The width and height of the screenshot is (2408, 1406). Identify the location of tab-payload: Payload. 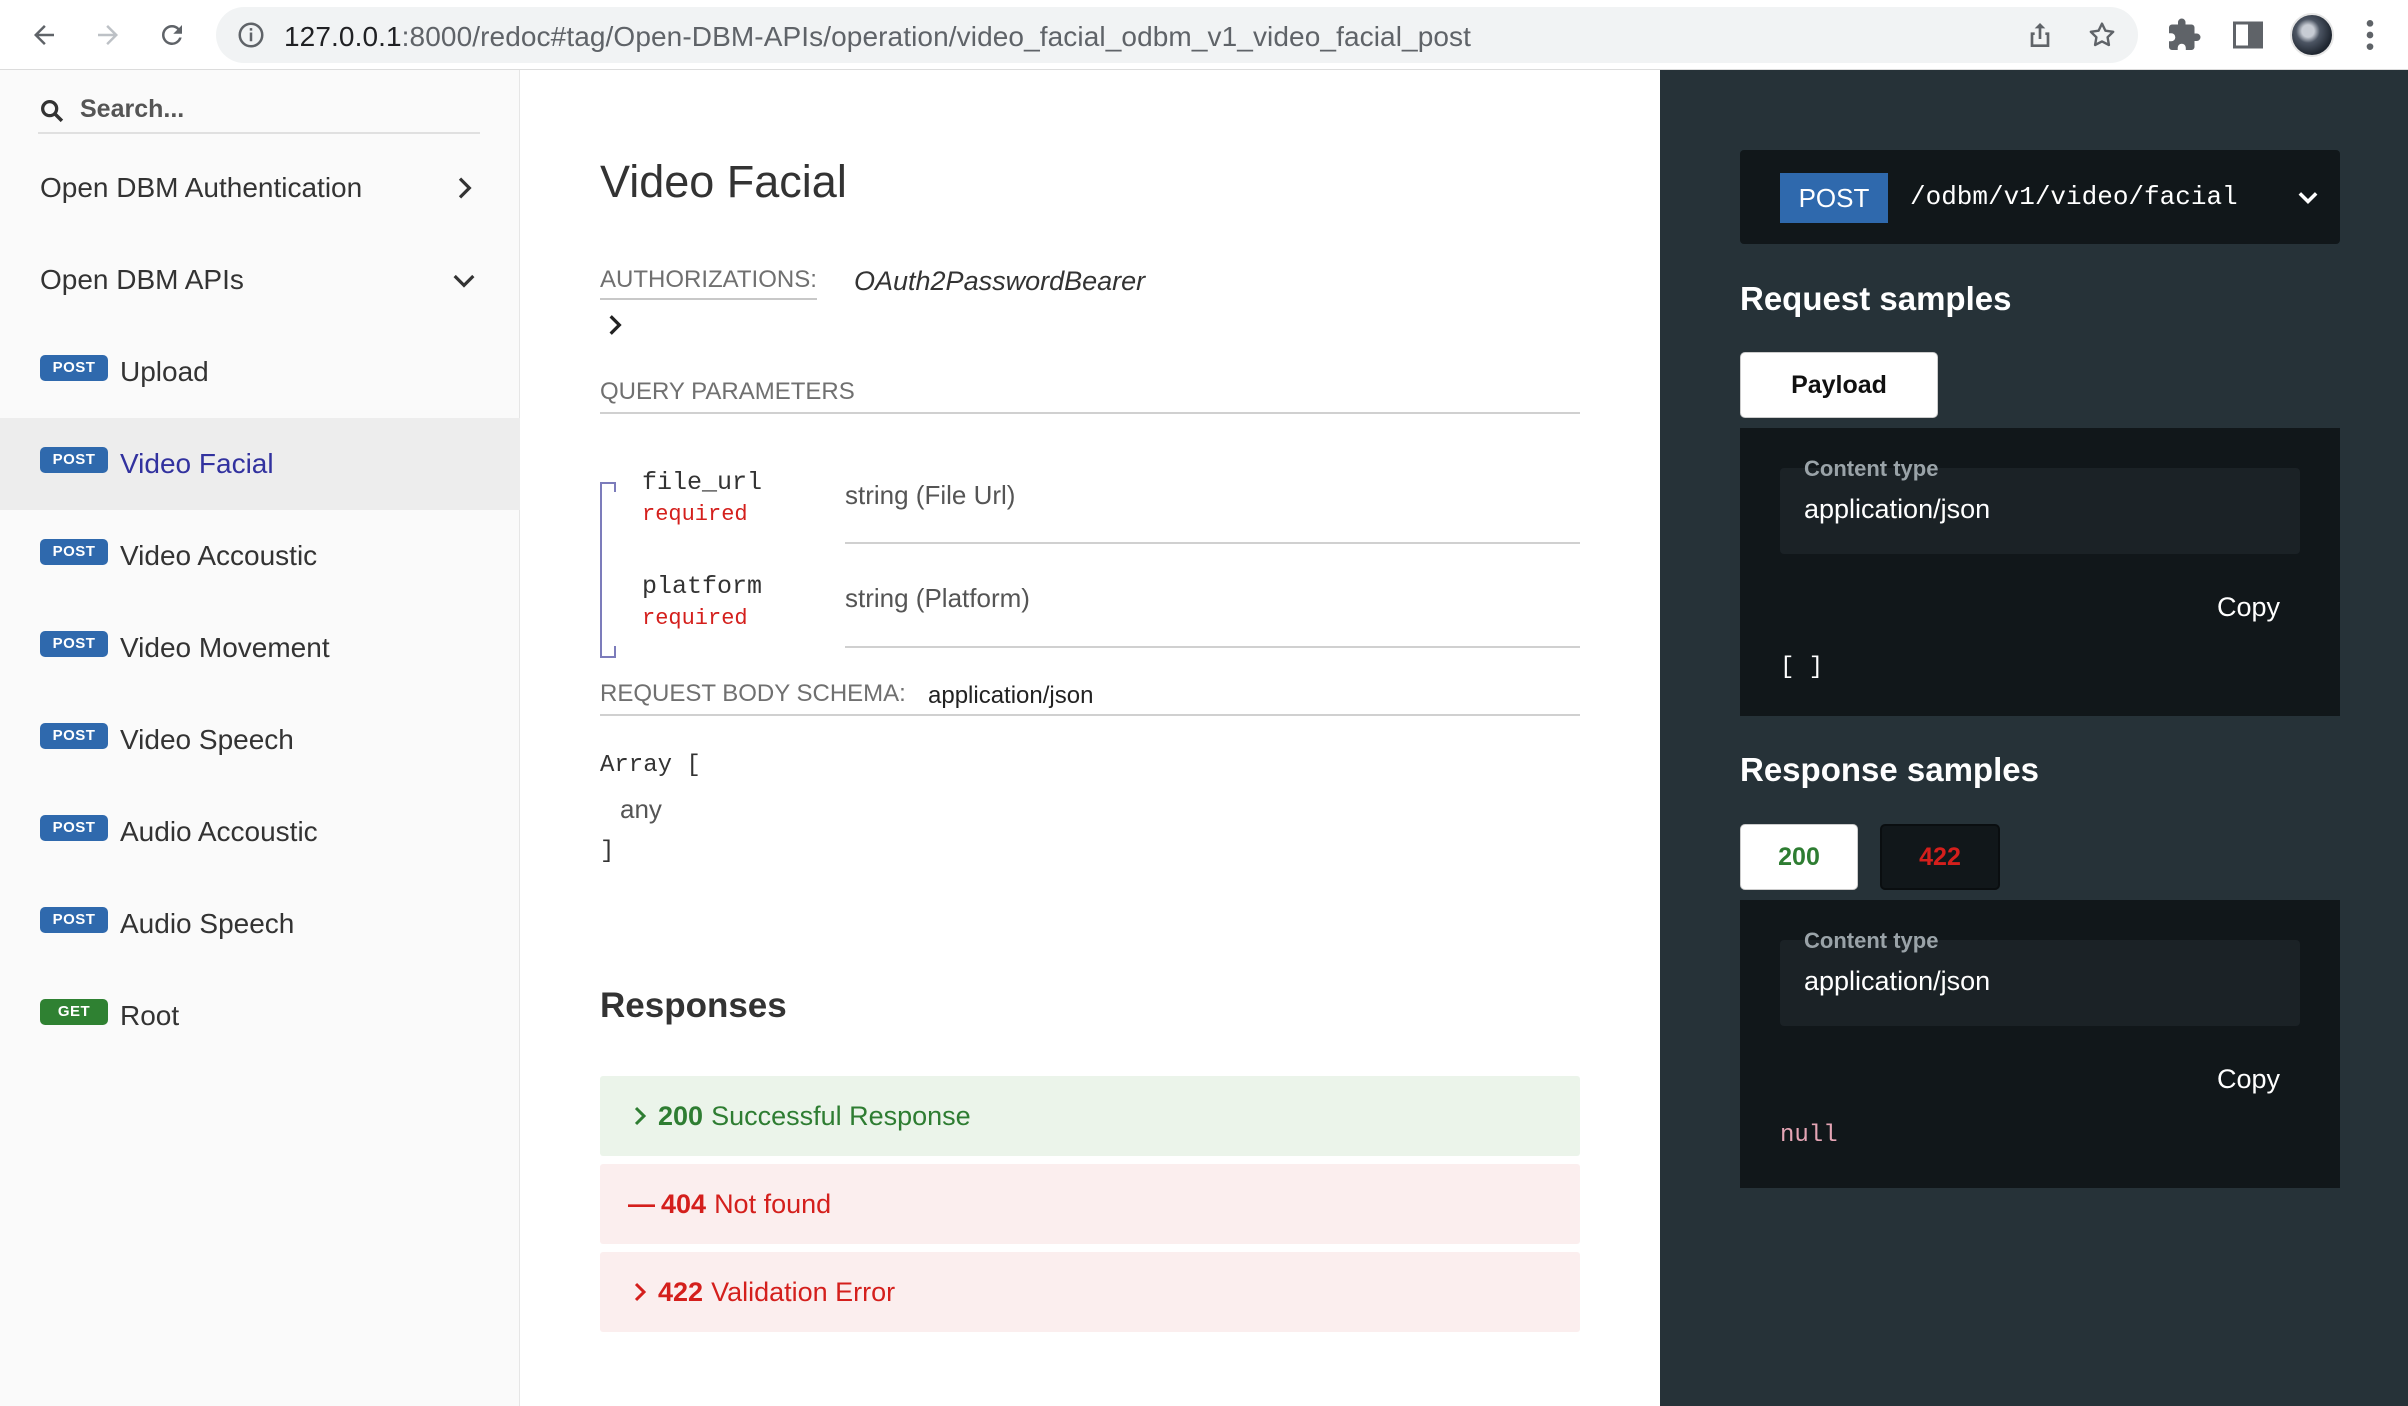
(1839, 385).